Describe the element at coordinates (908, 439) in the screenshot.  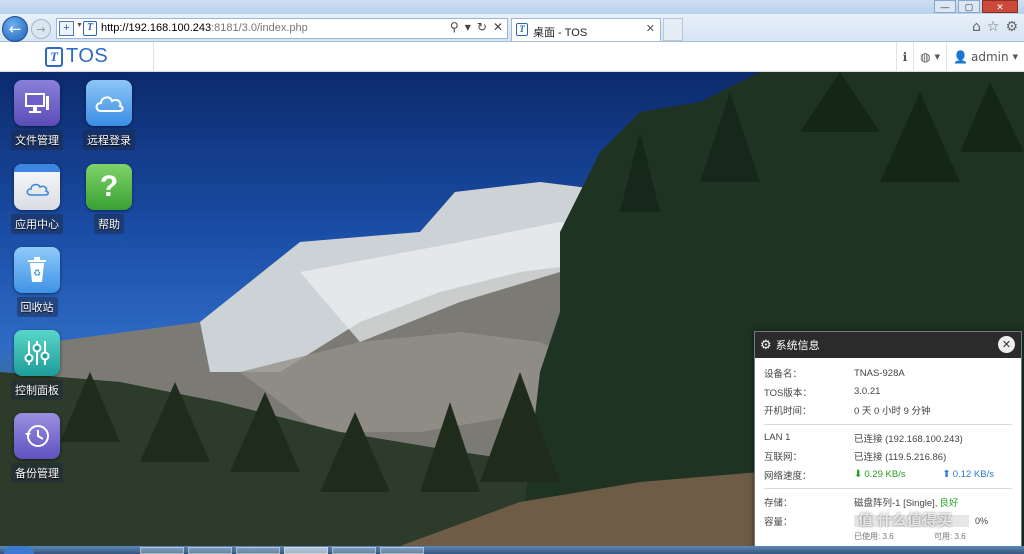
I see `lan-value: 已连接 (192.168.100.243)` at that location.